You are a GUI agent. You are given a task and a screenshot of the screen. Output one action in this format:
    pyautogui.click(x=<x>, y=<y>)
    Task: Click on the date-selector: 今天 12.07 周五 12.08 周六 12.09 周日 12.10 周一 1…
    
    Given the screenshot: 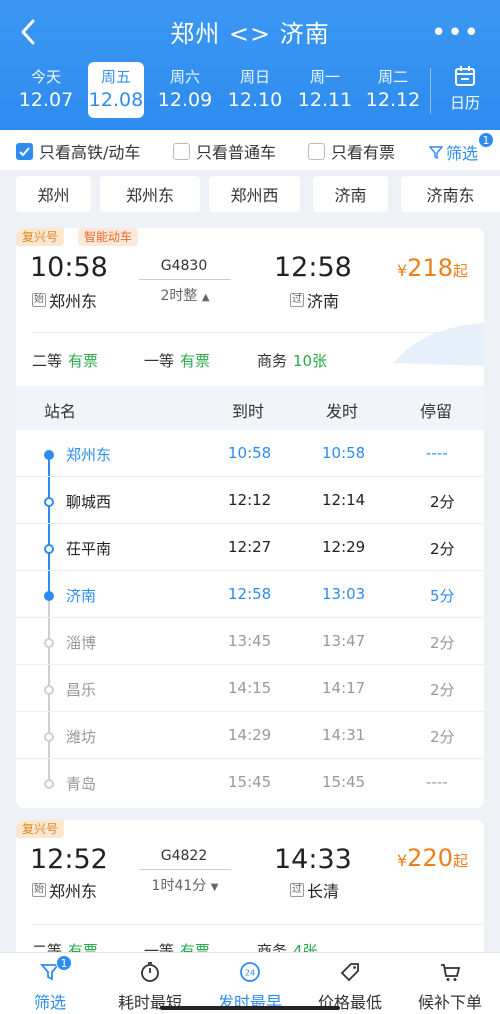 What is the action you would take?
    pyautogui.click(x=250, y=91)
    